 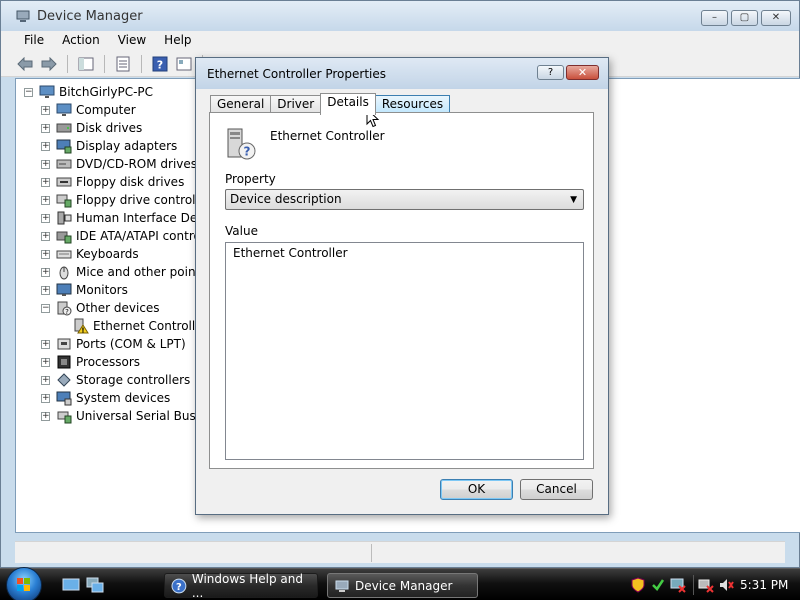 I want to click on help-toolbar-button: ?, so click(x=160, y=64).